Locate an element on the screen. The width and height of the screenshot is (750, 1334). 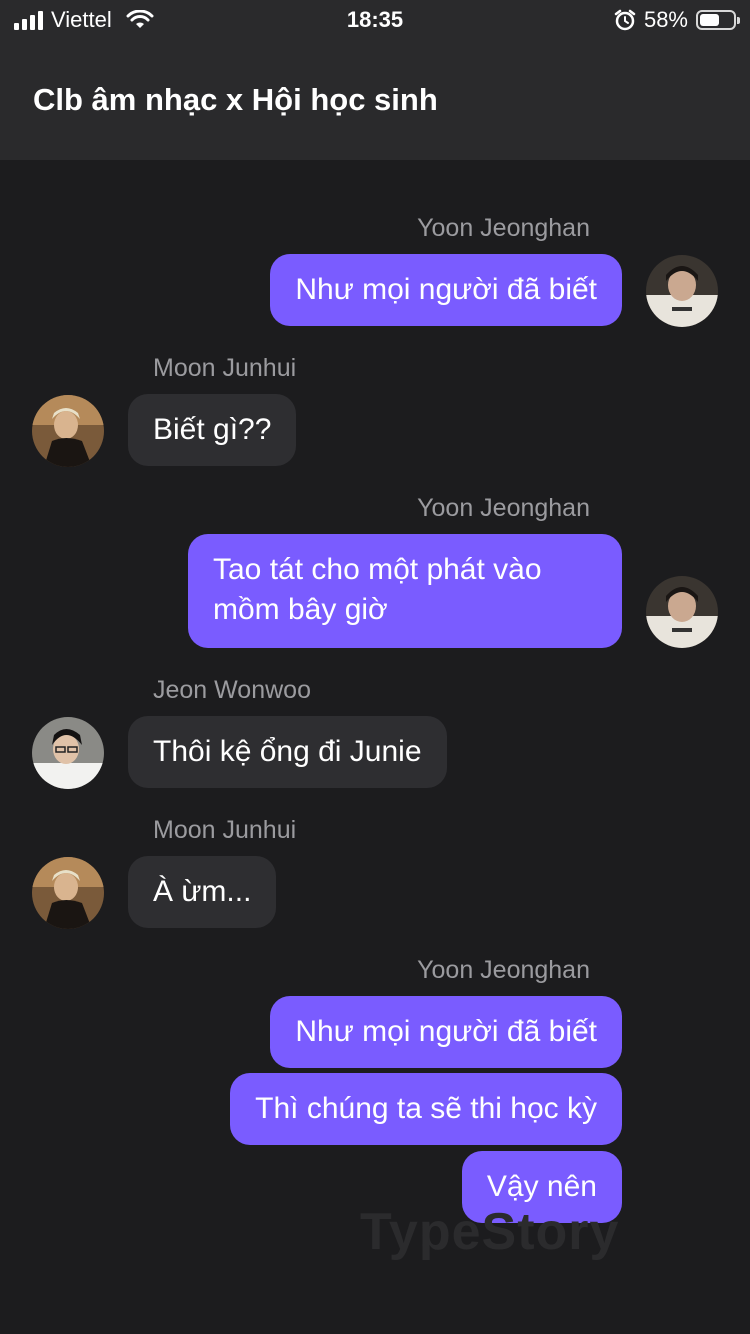
battery-fill is located at coordinates (709, 20).